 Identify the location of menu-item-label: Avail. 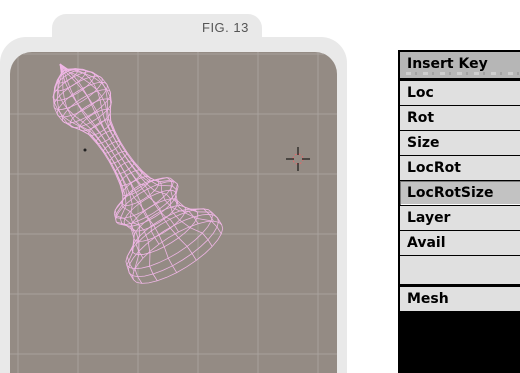
(426, 243).